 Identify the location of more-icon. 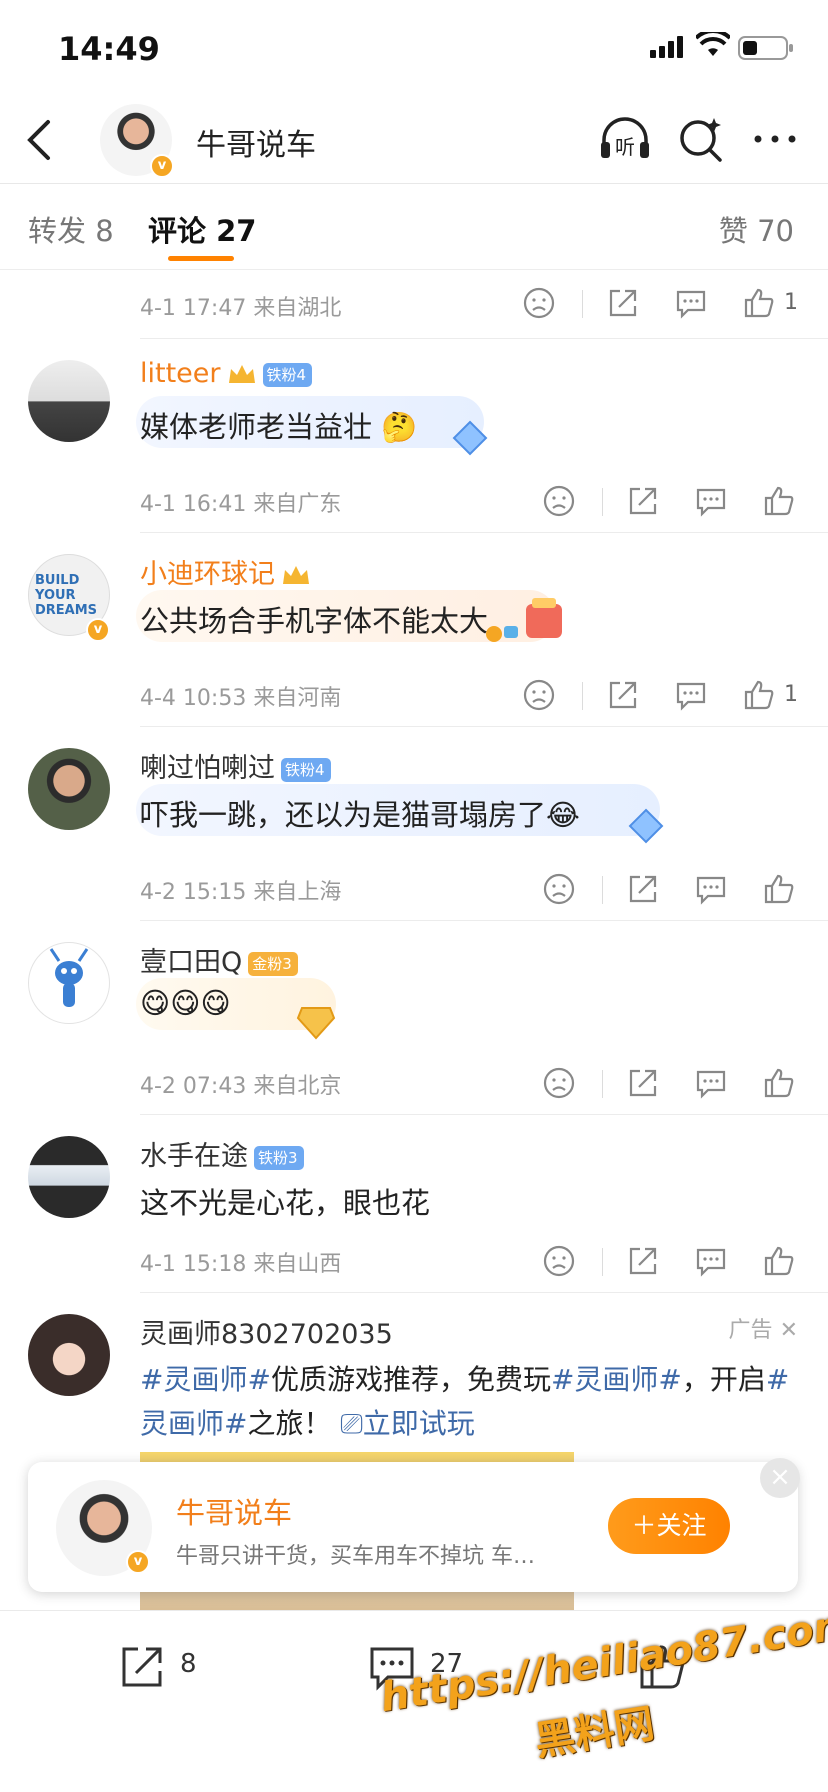
(775, 139).